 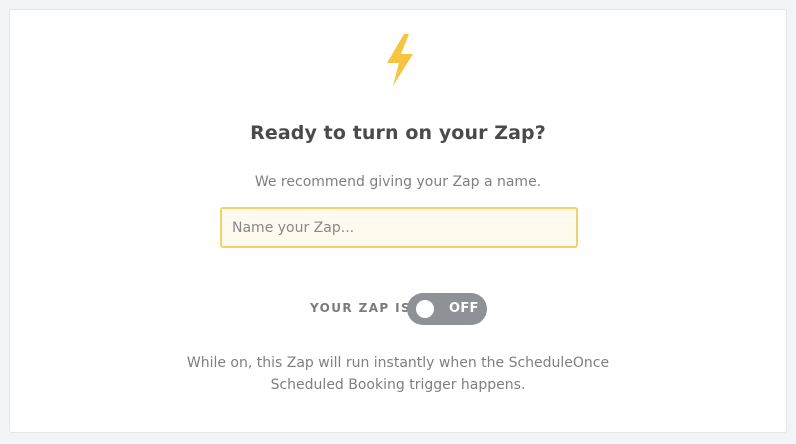 I want to click on toggle-knob, so click(x=425, y=309).